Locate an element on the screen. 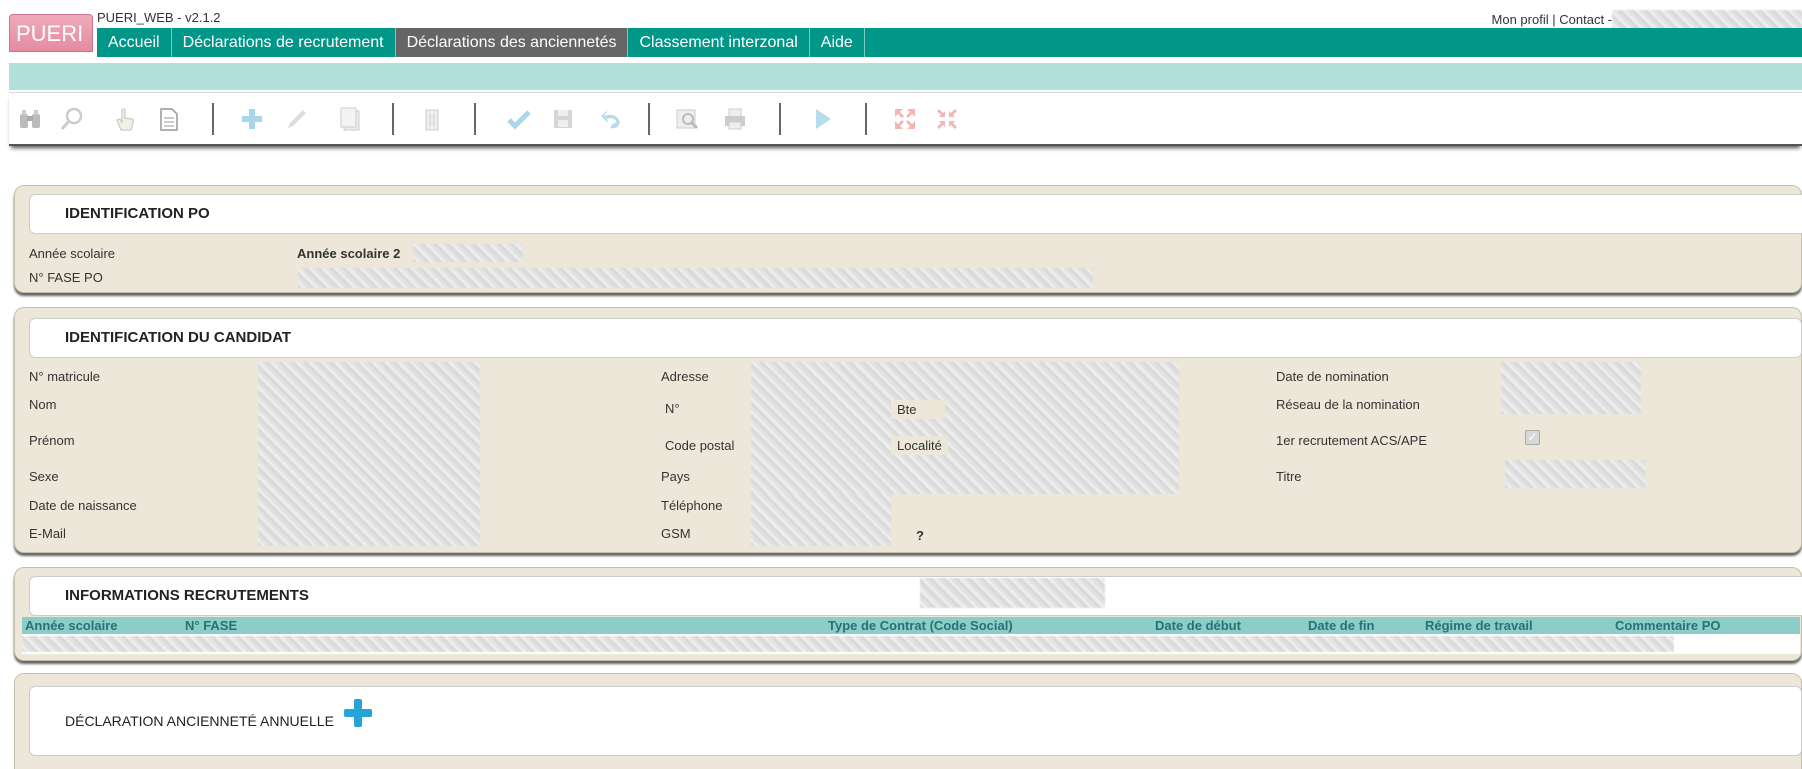  user-menu: Mon profil | Contact - is located at coordinates (1552, 19).